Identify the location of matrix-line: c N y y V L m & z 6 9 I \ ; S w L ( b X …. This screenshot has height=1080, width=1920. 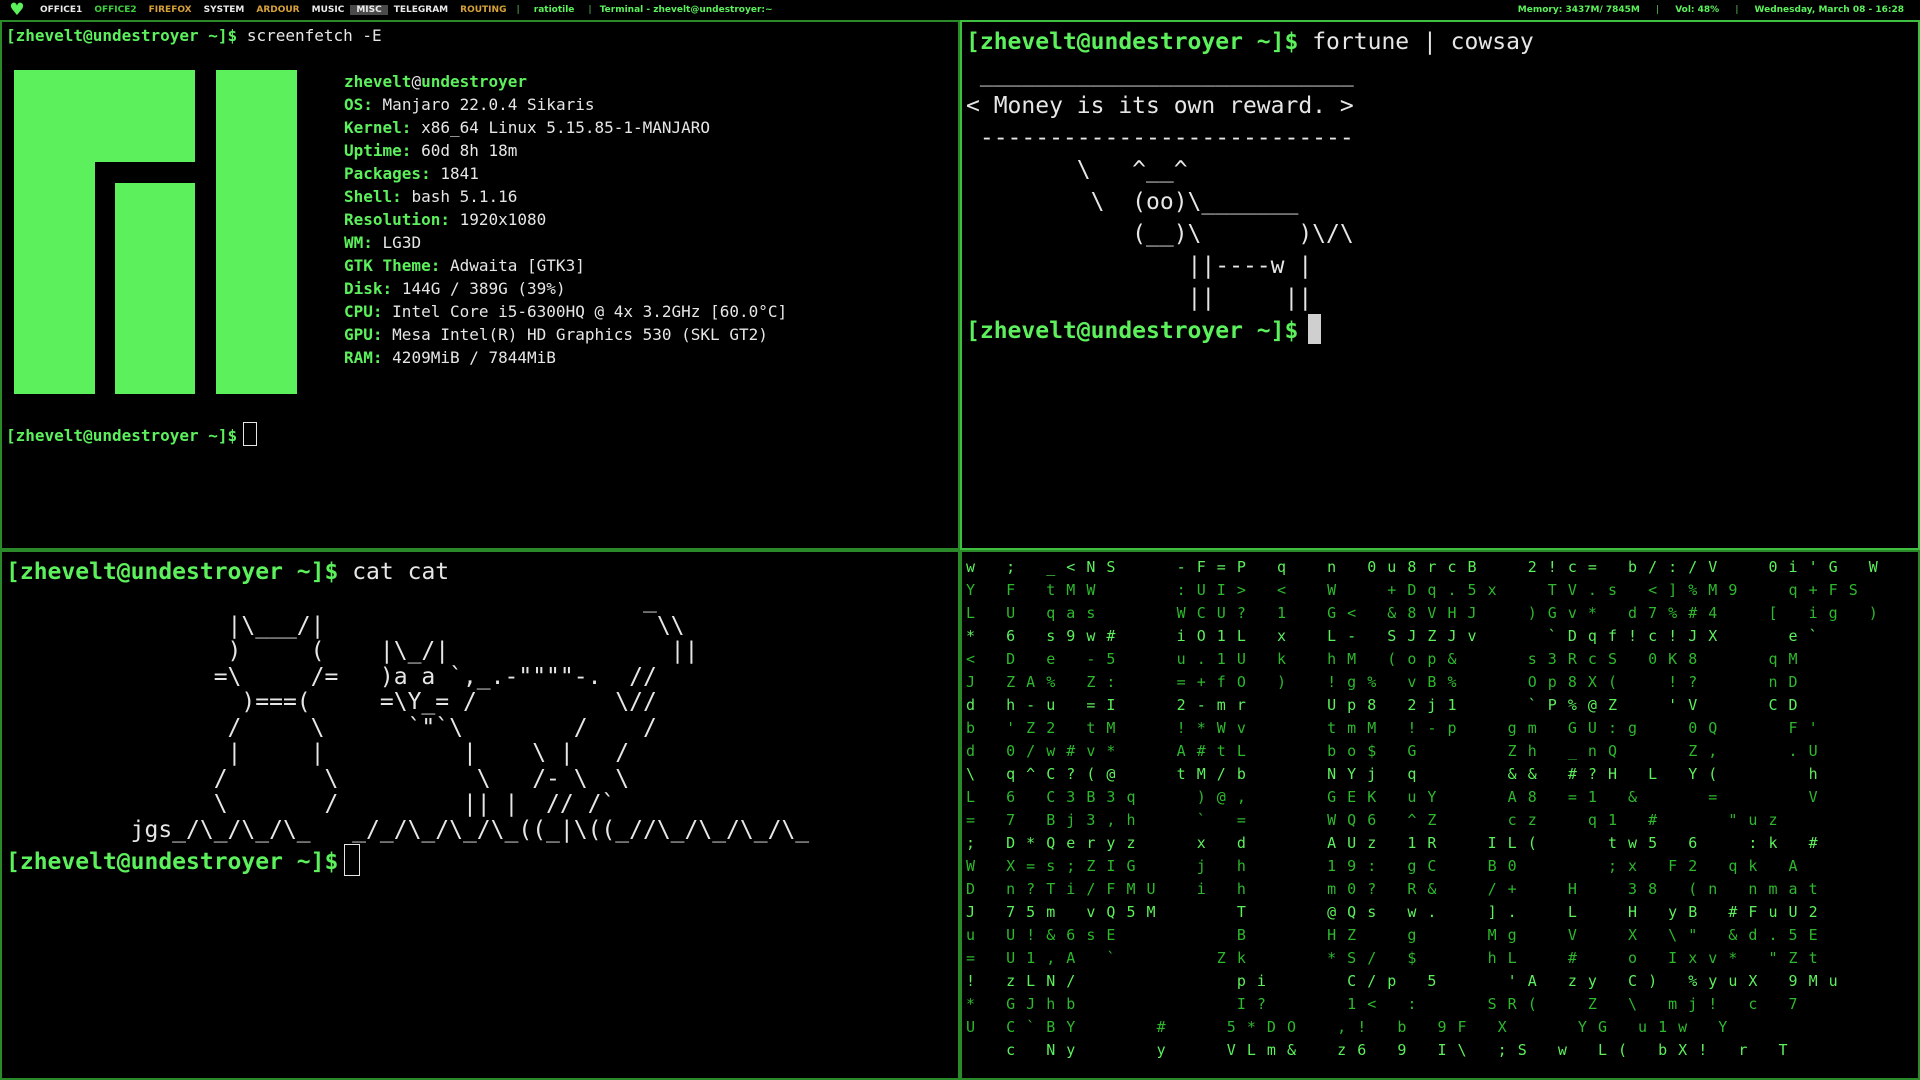
(1377, 1050).